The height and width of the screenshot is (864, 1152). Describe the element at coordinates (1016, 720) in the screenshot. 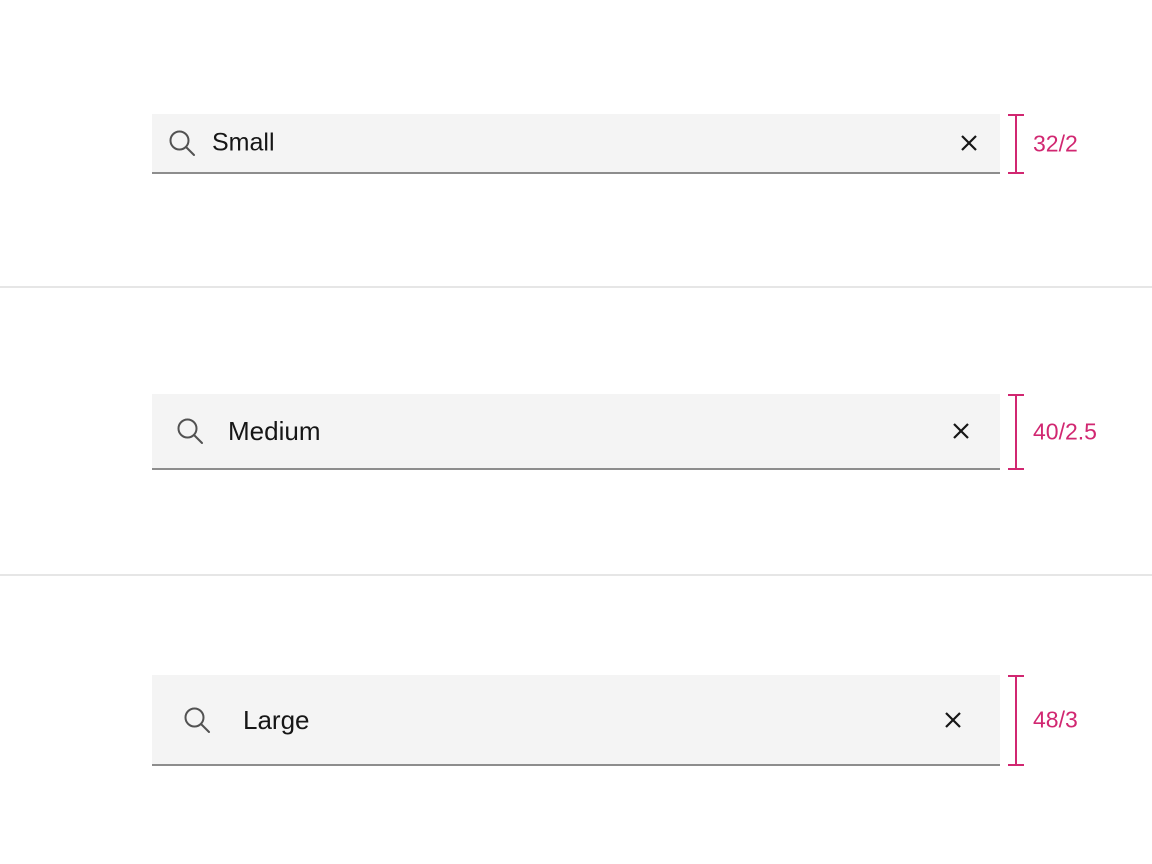

I see `height-annotation-large` at that location.